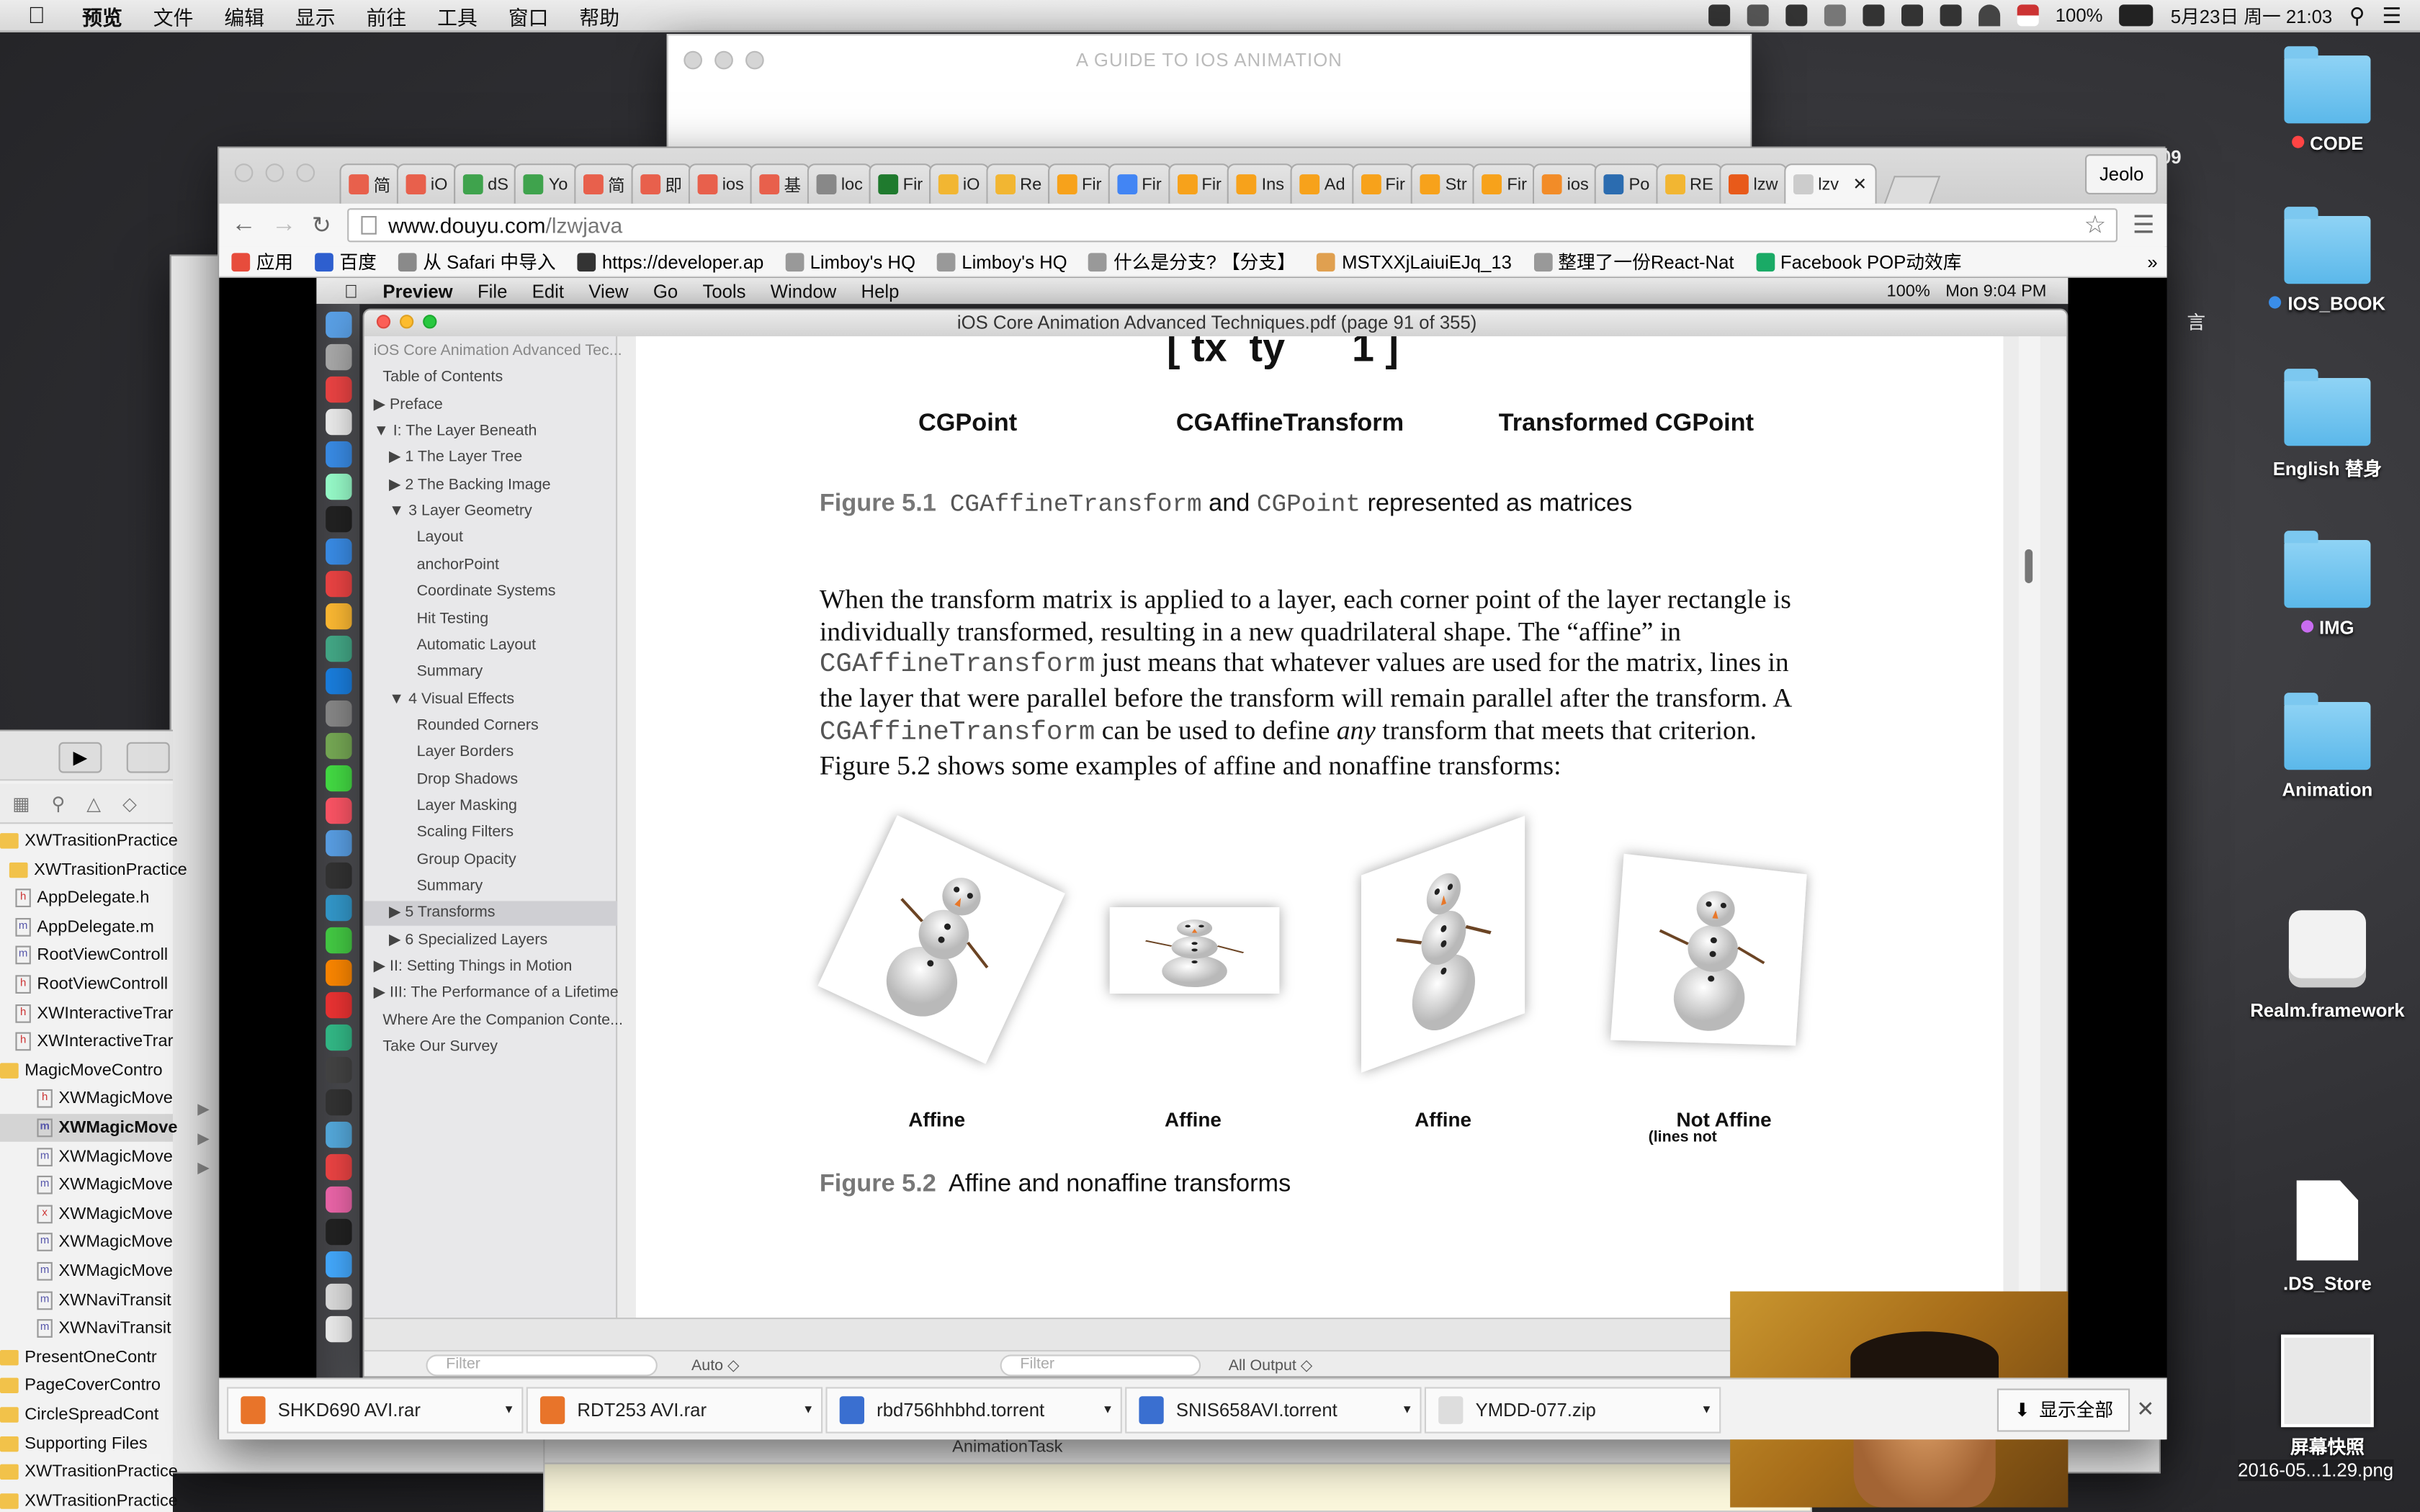  What do you see at coordinates (86, 1214) in the screenshot?
I see `file-navigator-item: x XWMagicMove` at bounding box center [86, 1214].